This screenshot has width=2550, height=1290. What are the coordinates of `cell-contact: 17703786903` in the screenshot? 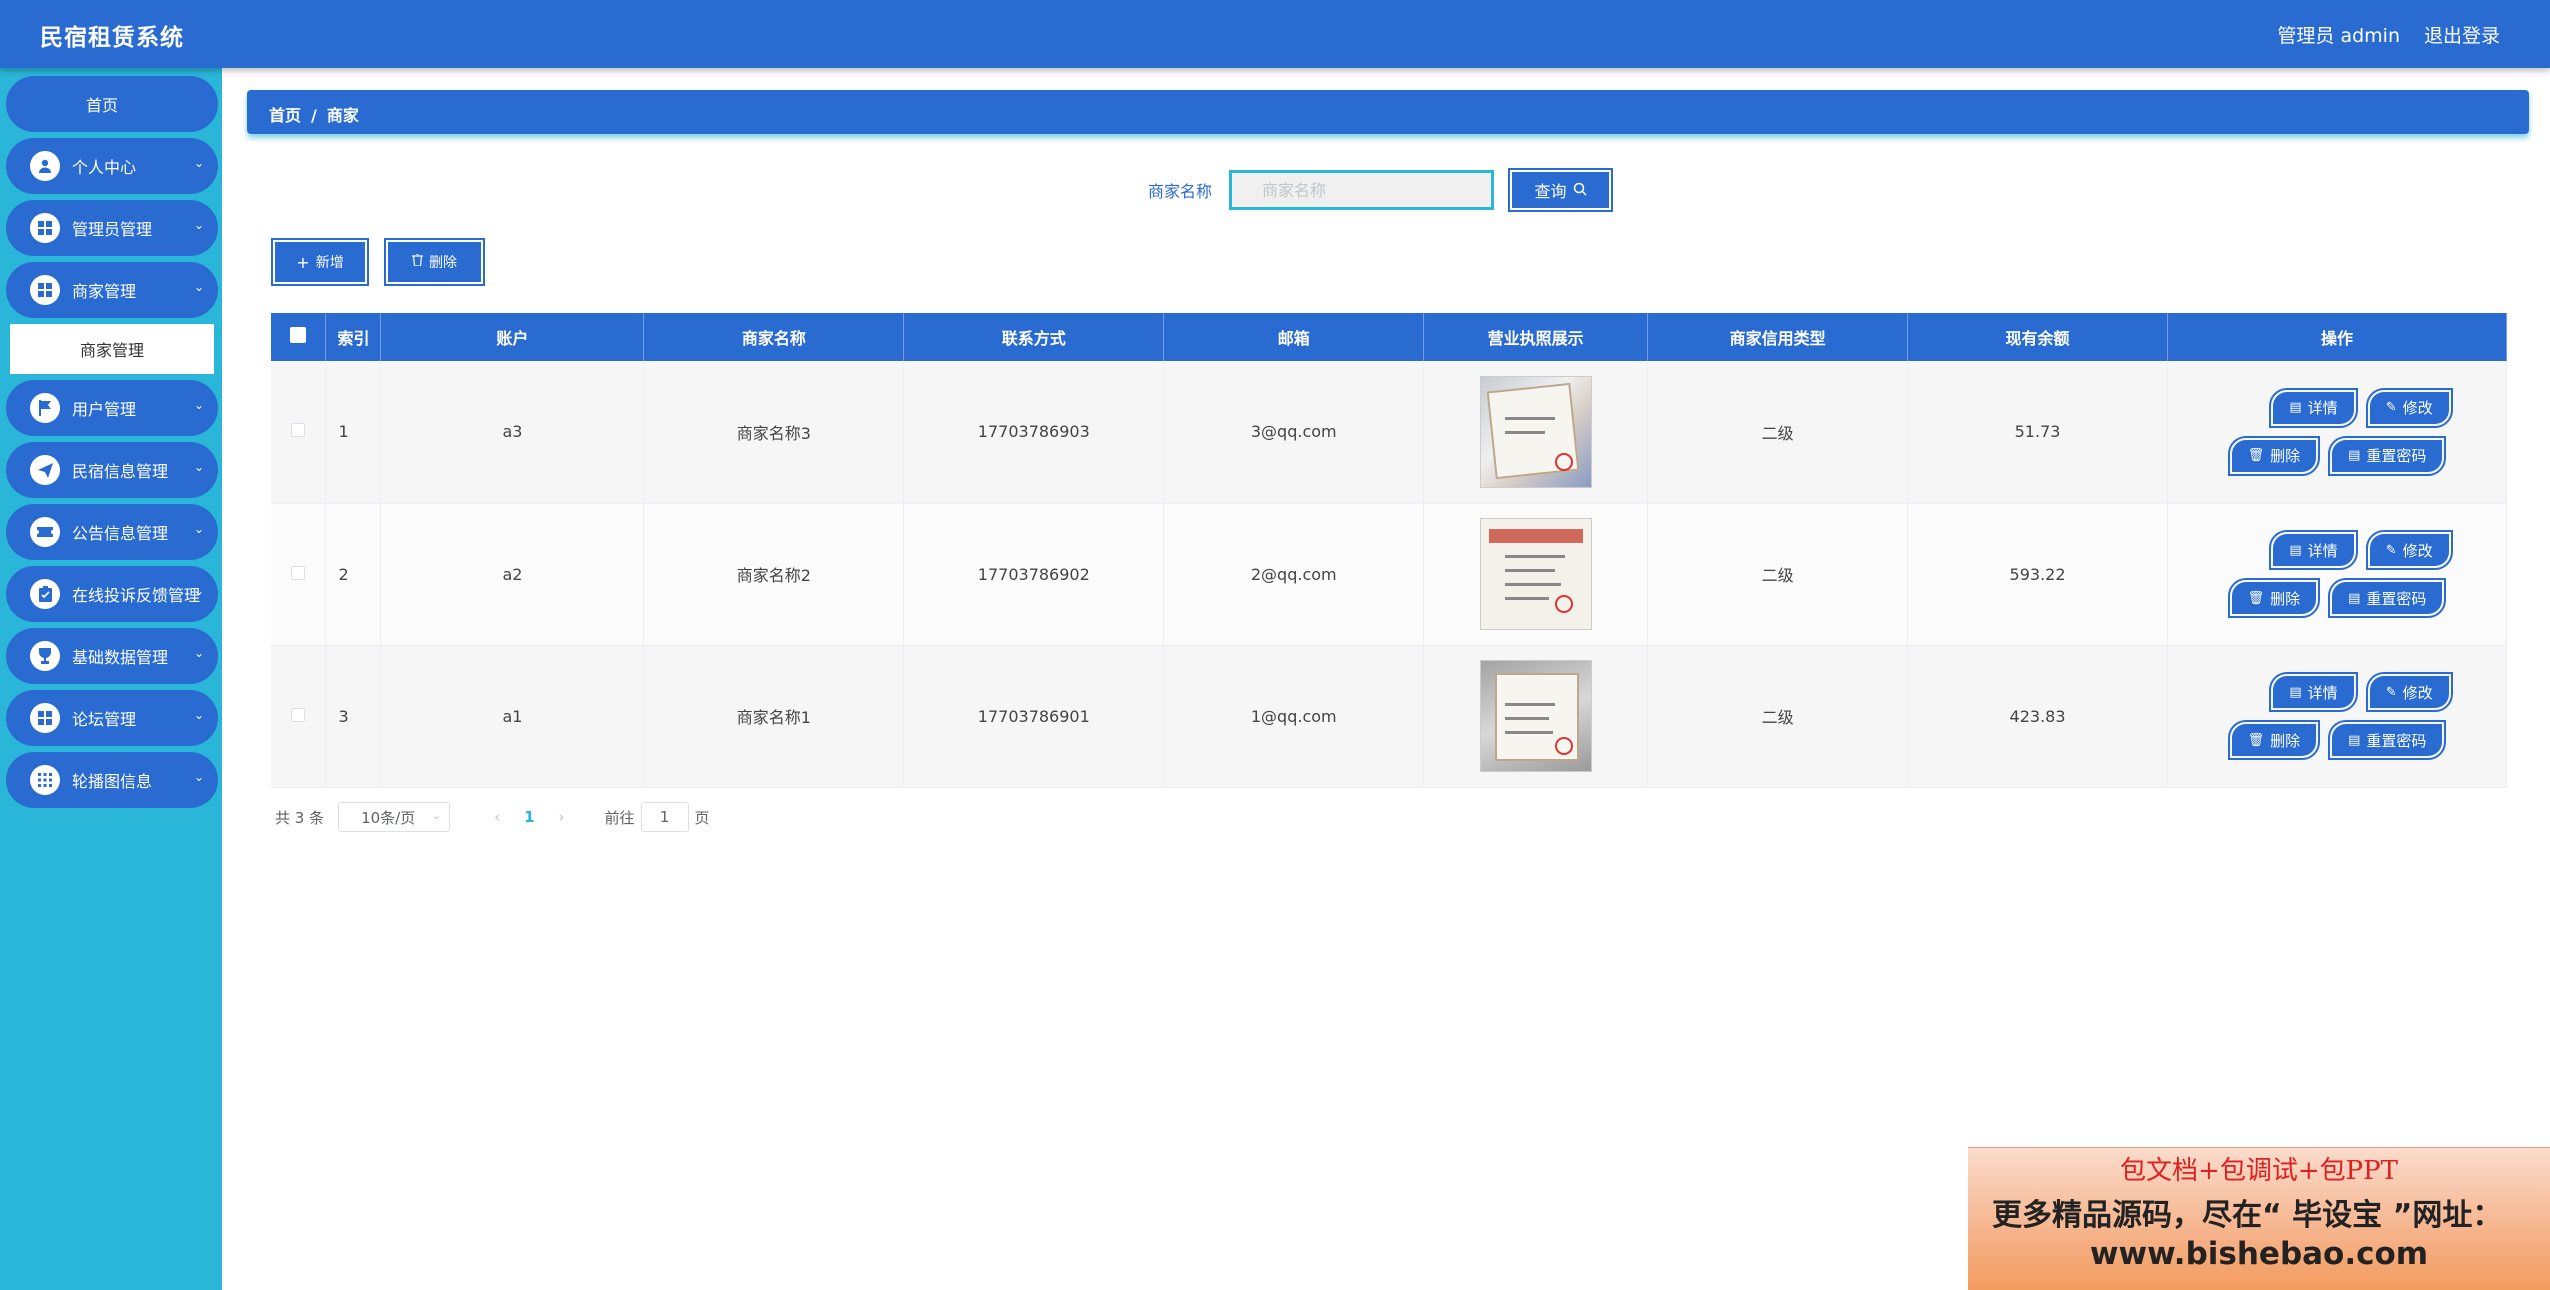 It's located at (1034, 432).